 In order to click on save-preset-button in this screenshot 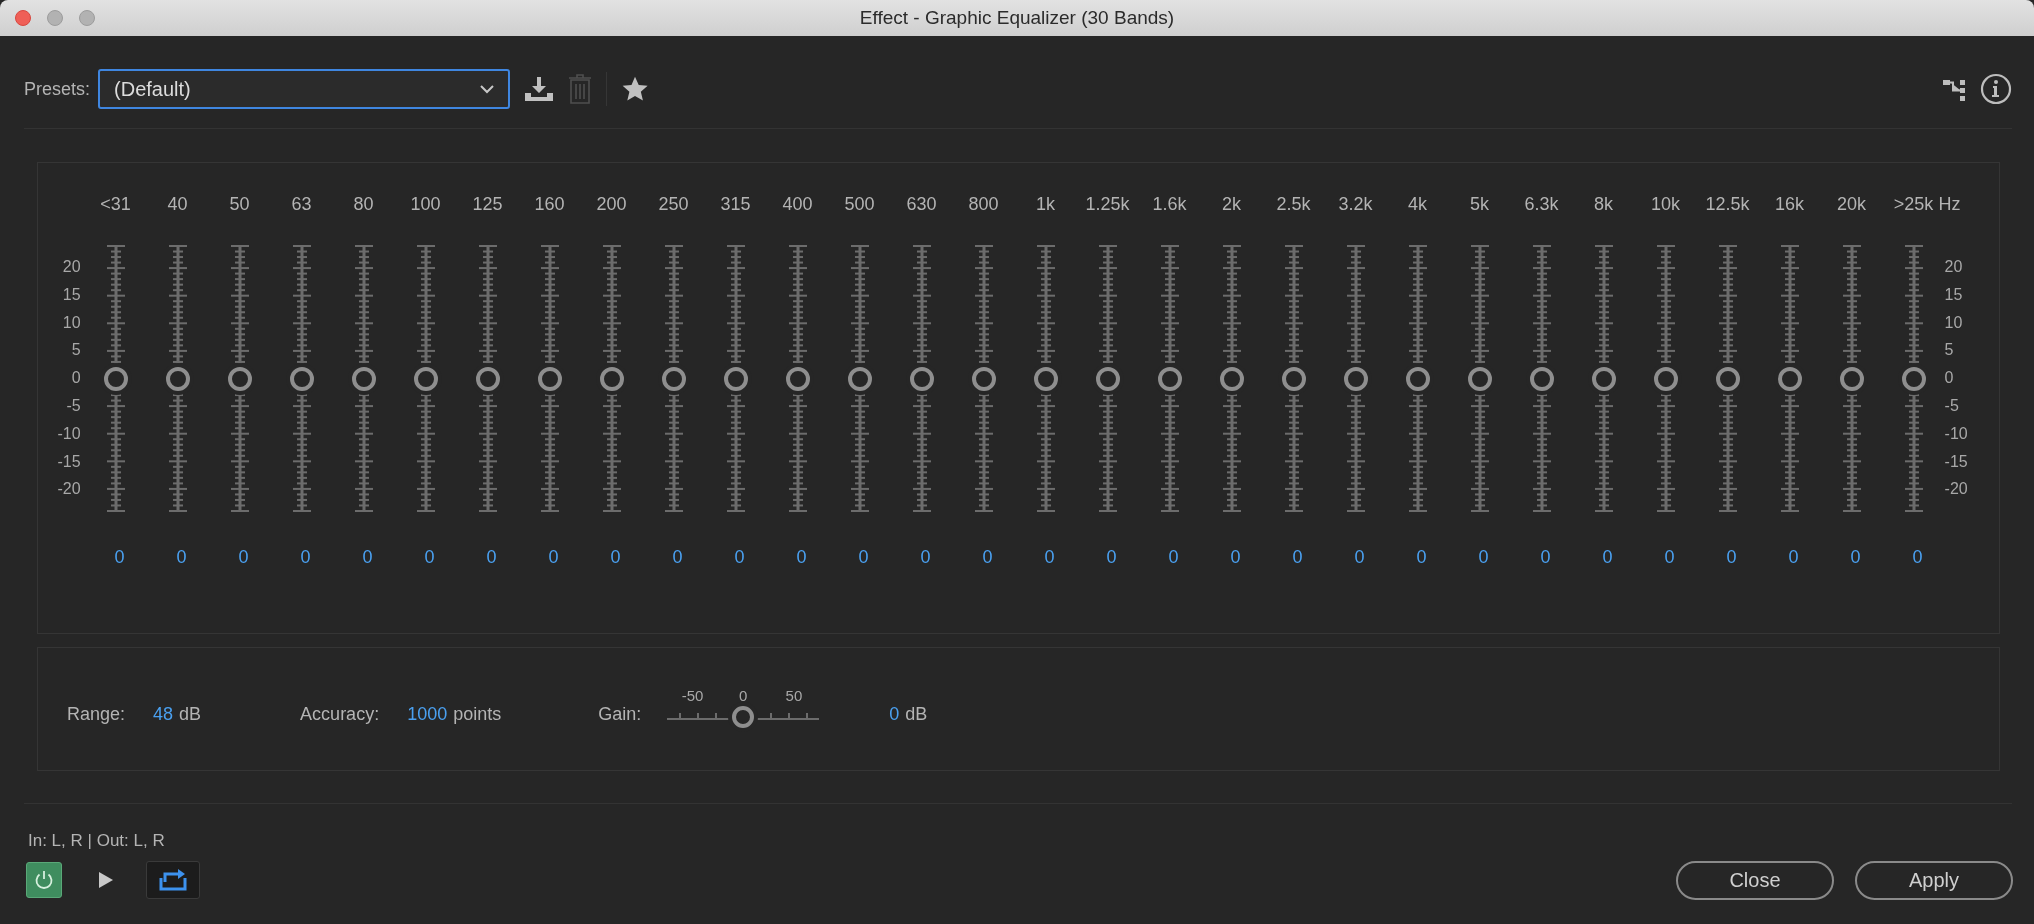, I will do `click(539, 89)`.